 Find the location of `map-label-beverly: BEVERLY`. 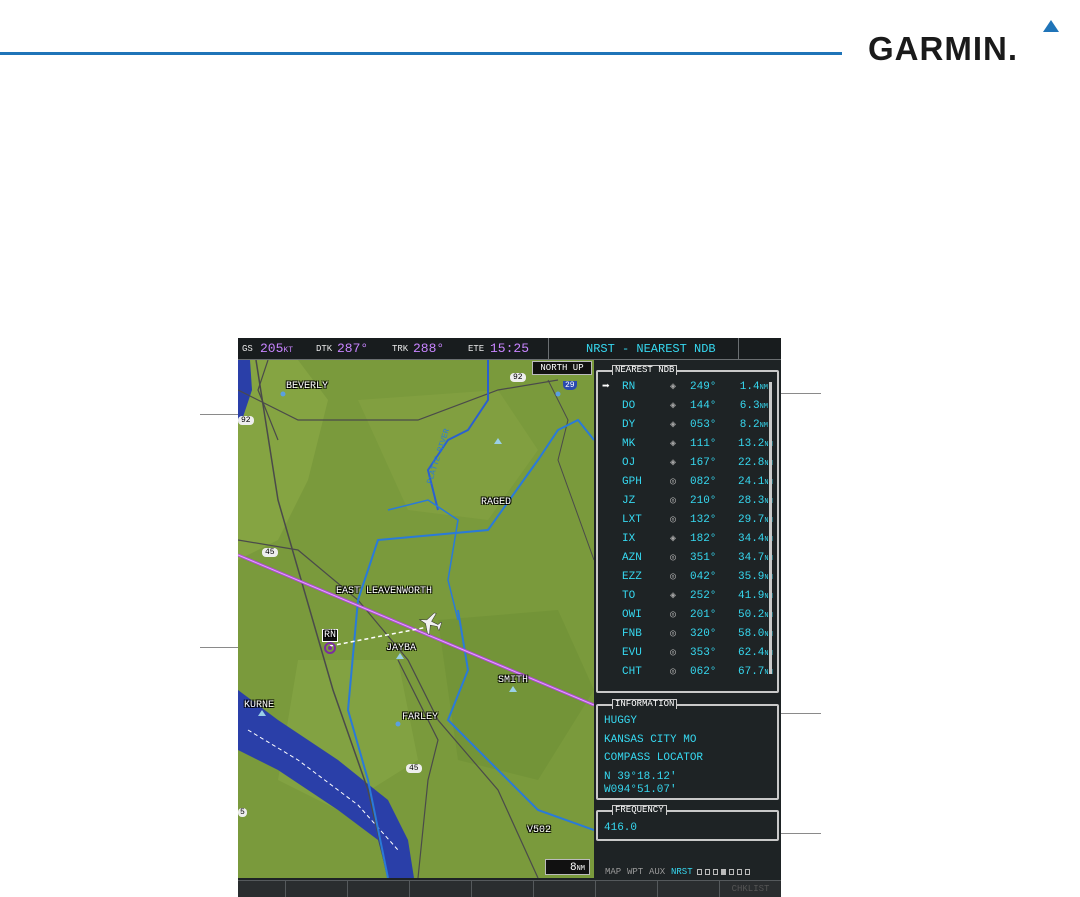

map-label-beverly: BEVERLY is located at coordinates (307, 386).